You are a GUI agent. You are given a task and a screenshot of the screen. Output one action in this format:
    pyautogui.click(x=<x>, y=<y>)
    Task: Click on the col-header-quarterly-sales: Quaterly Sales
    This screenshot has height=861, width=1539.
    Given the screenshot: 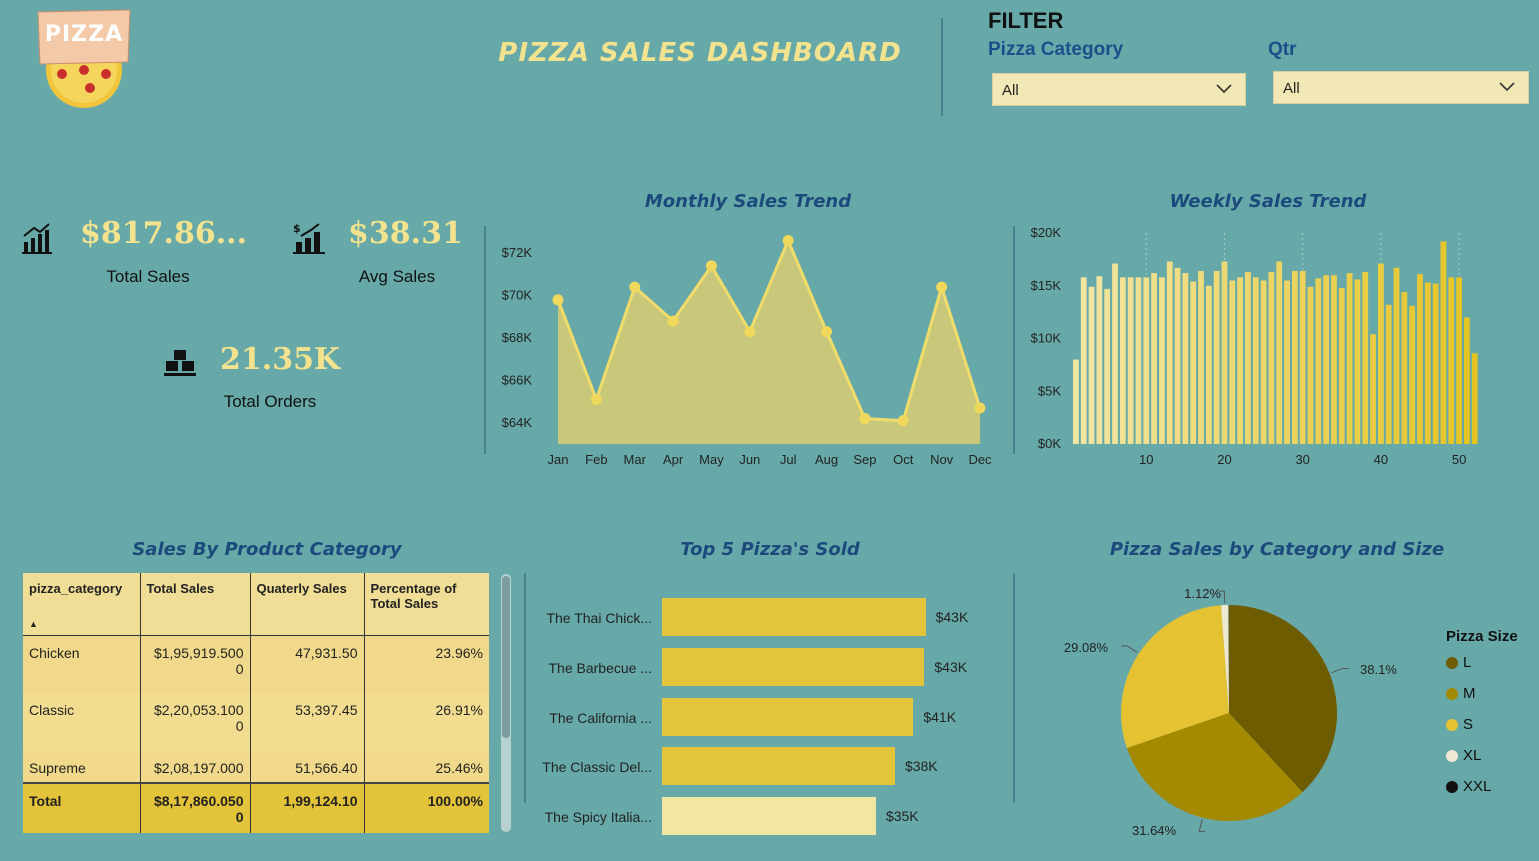 What is the action you would take?
    pyautogui.click(x=307, y=604)
    